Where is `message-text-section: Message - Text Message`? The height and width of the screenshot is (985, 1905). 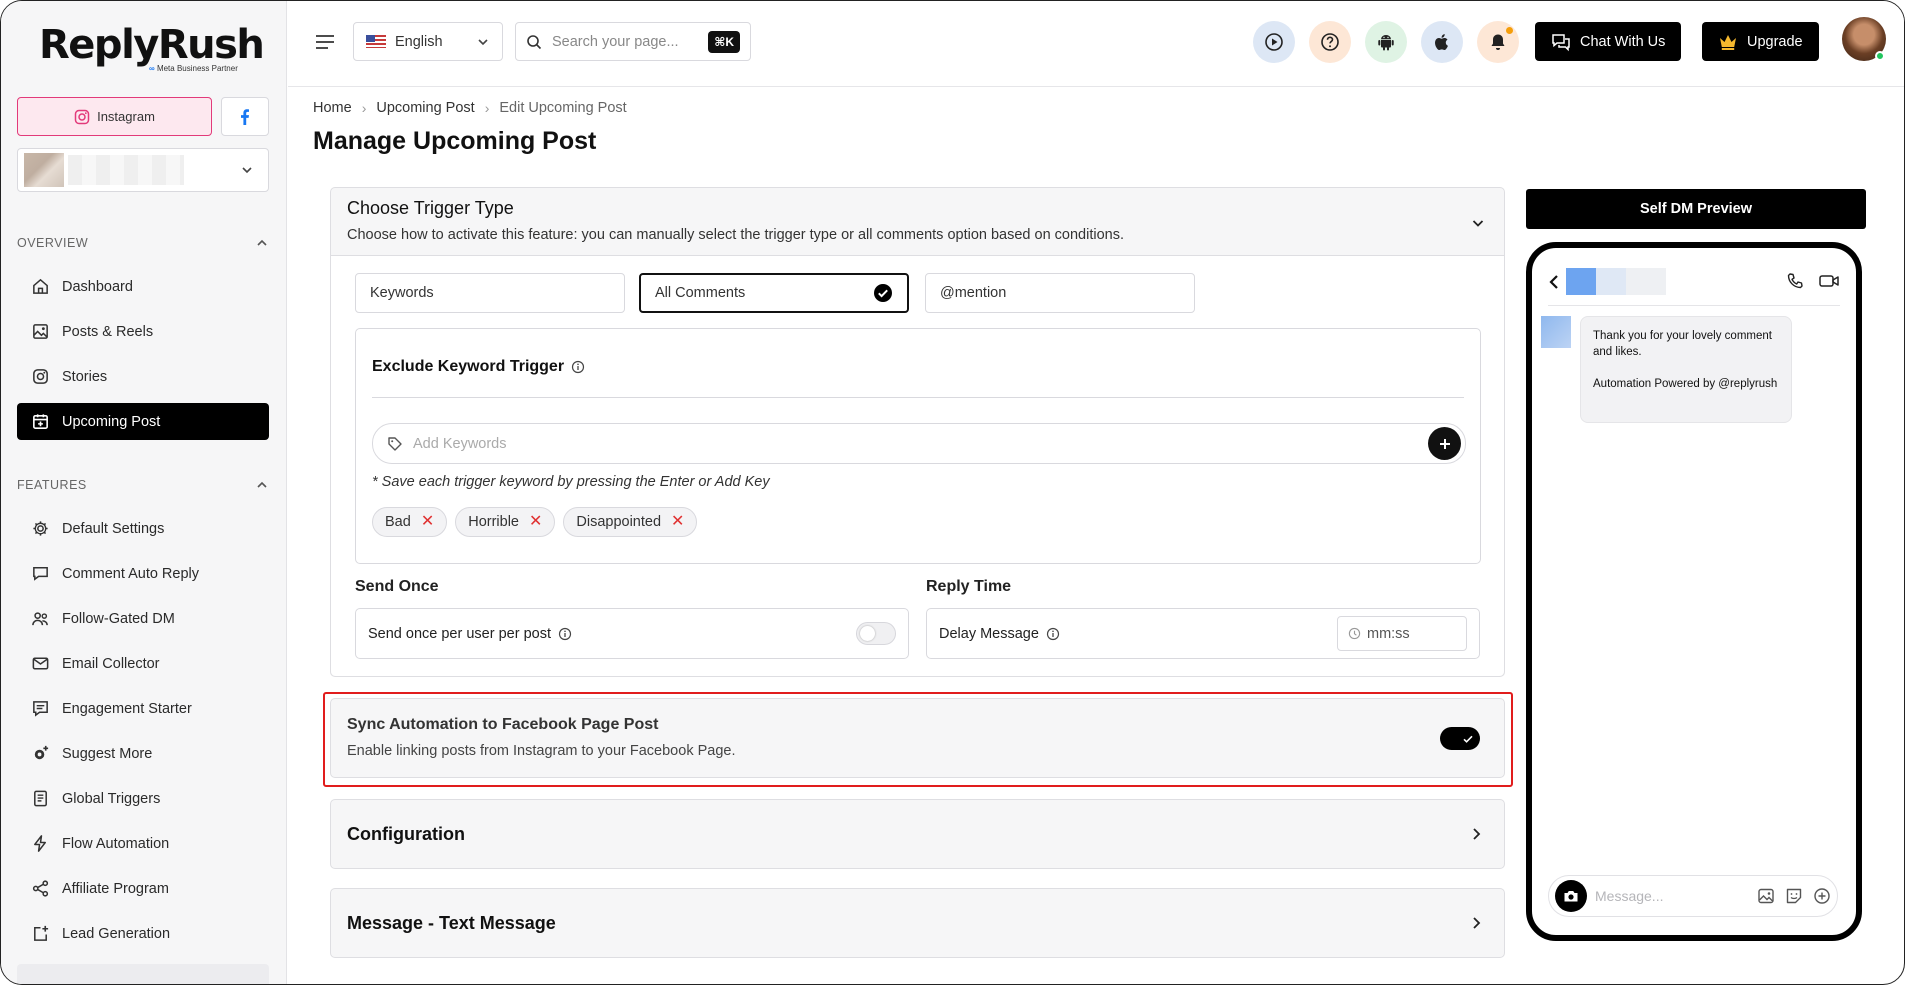 message-text-section: Message - Text Message is located at coordinates (917, 923).